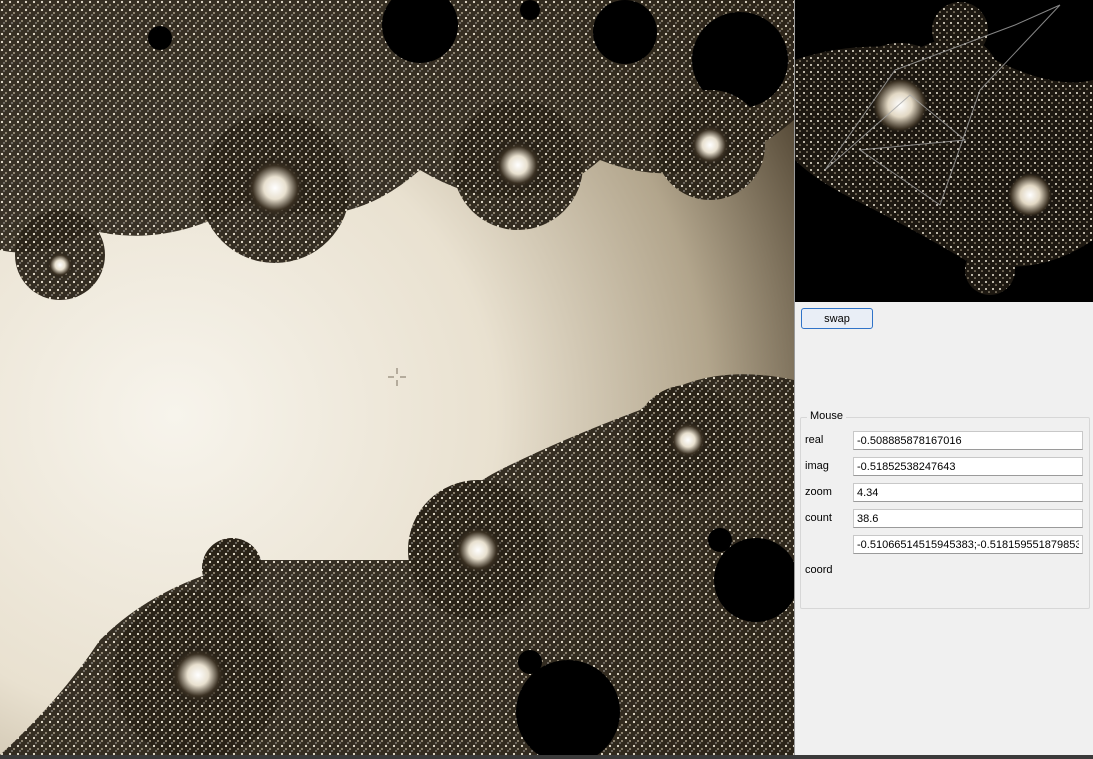 Image resolution: width=1093 pixels, height=759 pixels. What do you see at coordinates (817, 466) in the screenshot?
I see `imag-label: imag` at bounding box center [817, 466].